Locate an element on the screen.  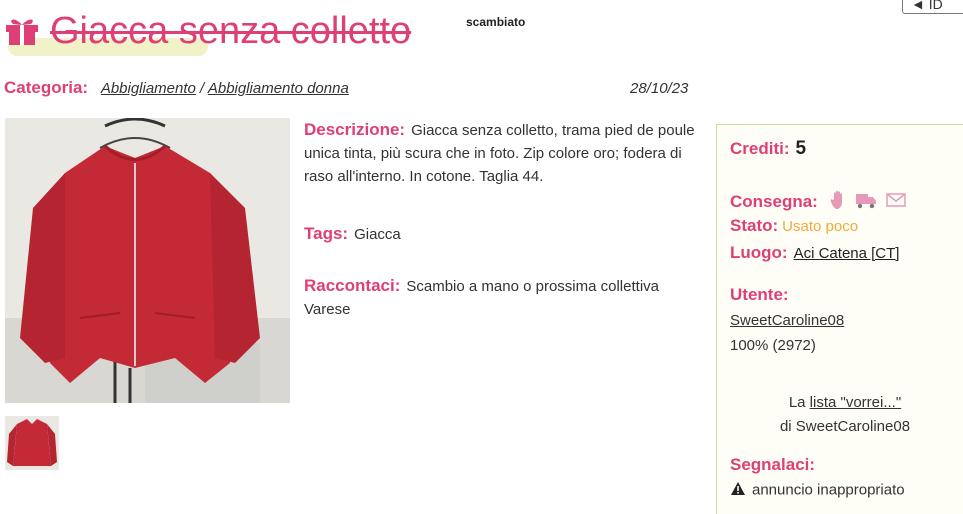
credits-value: 5 is located at coordinates (801, 148).